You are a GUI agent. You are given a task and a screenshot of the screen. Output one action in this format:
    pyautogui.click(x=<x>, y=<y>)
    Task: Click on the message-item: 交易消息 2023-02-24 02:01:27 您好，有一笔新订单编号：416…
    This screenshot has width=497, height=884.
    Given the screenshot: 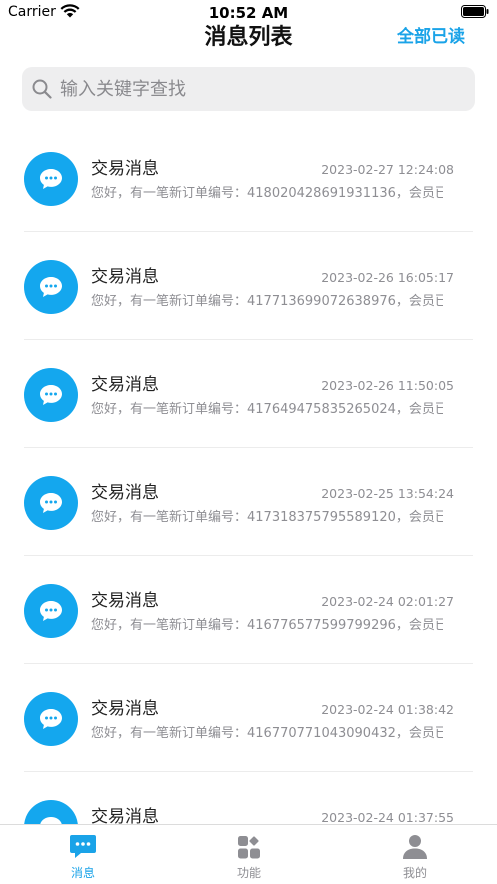 What is the action you would take?
    pyautogui.click(x=248, y=610)
    